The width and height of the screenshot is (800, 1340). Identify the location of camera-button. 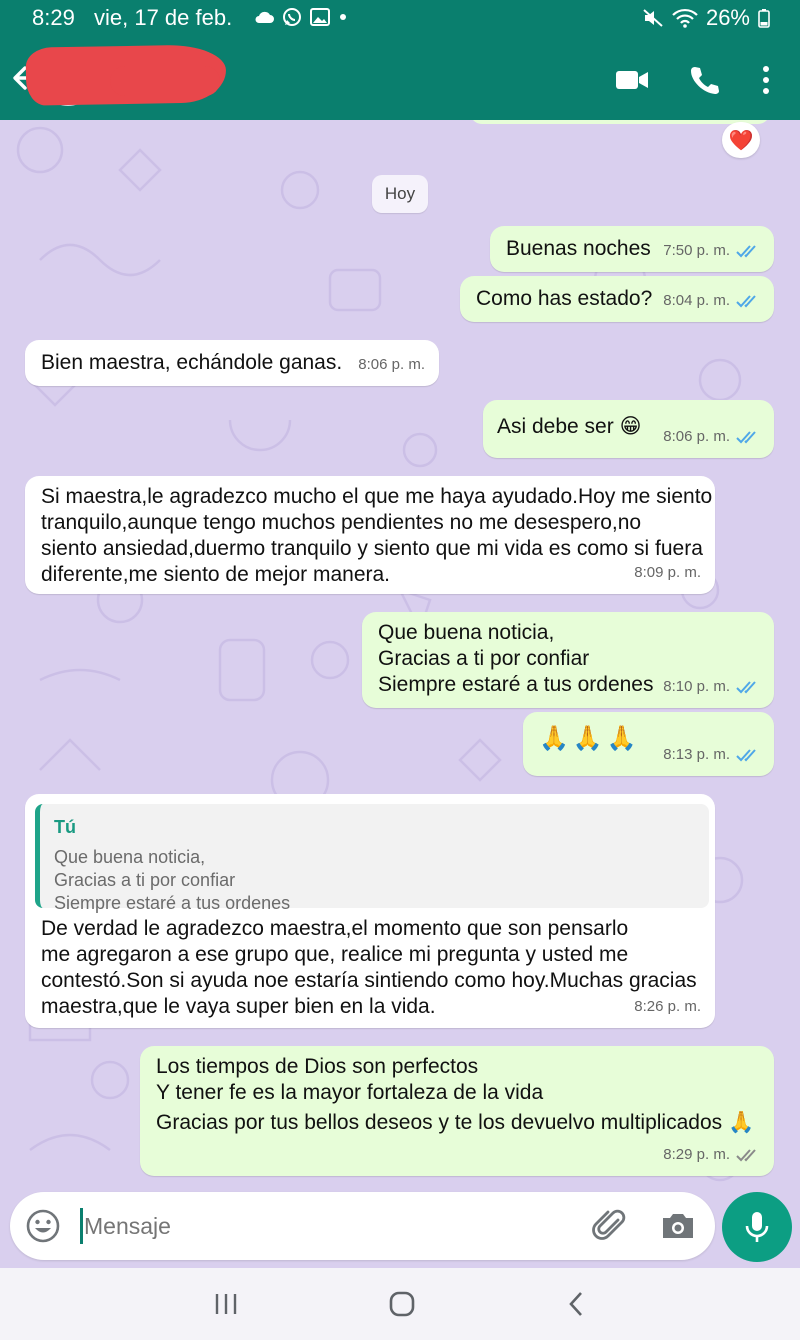
(678, 1226).